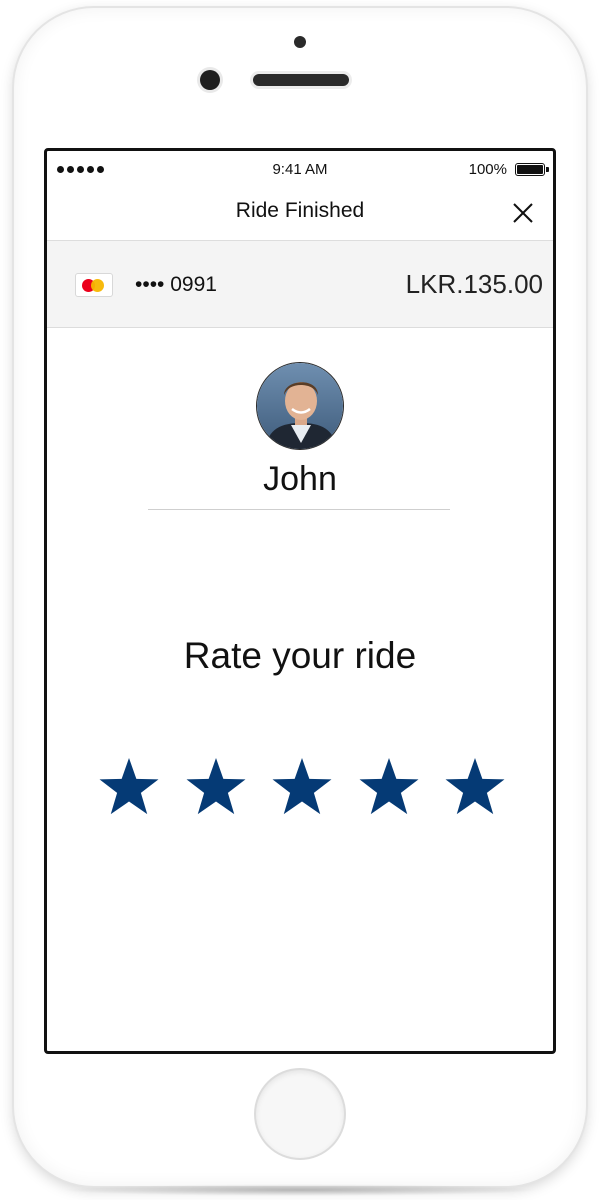 Image resolution: width=600 pixels, height=1200 pixels. I want to click on driver-avatar, so click(300, 406).